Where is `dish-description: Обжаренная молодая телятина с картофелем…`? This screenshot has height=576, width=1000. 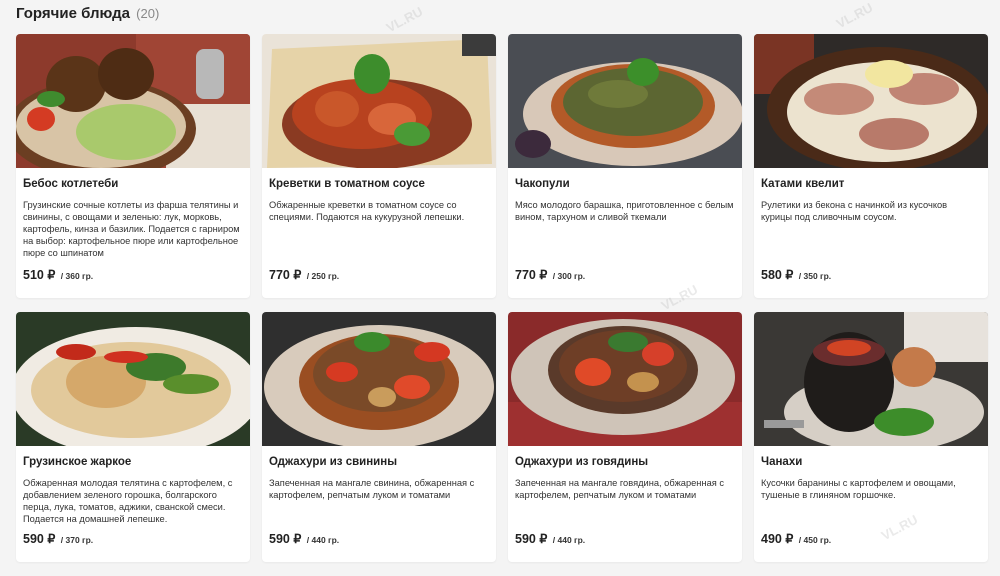
dish-description: Обжаренная молодая телятина с картофелем… is located at coordinates (128, 501).